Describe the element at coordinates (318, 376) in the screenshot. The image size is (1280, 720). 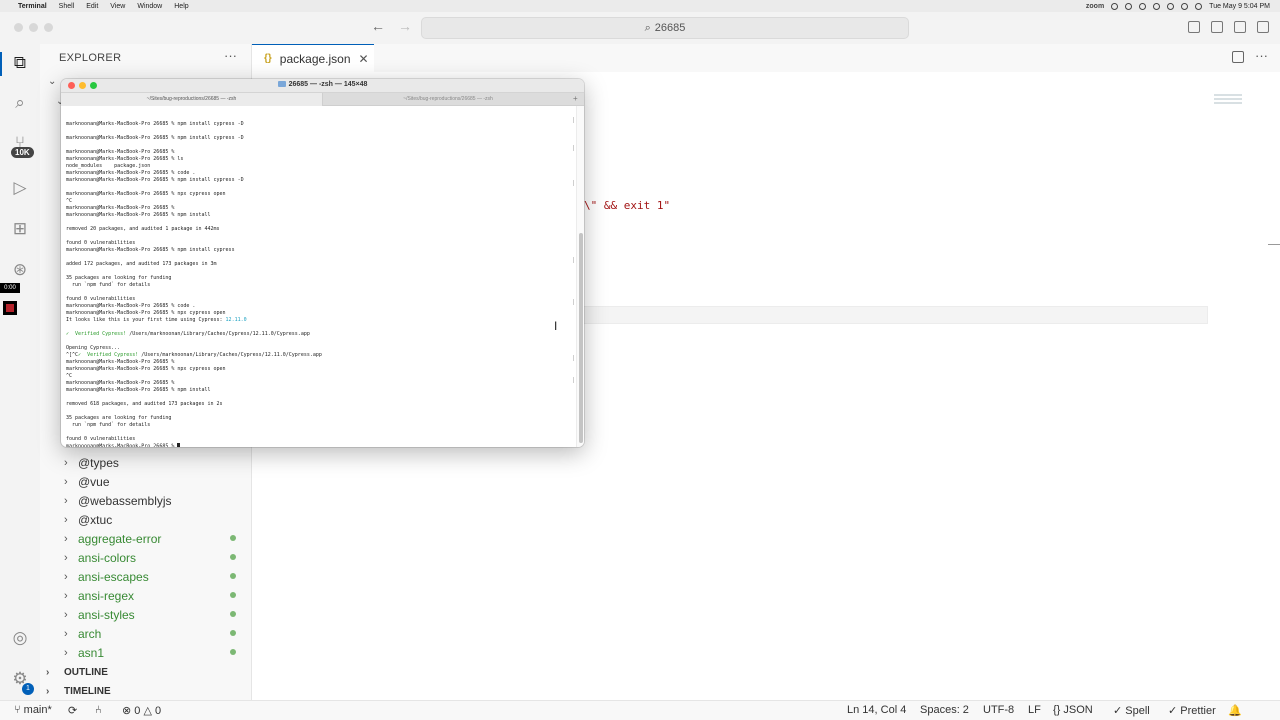
I see `terminal-line: ^C` at that location.